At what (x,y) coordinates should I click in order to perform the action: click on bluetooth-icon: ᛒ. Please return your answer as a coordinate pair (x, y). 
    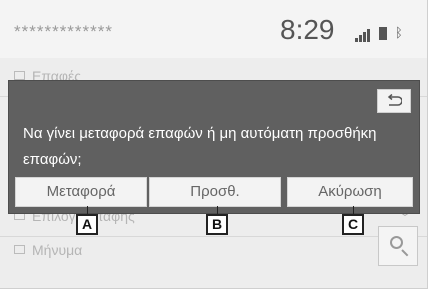
    Looking at the image, I should click on (399, 32).